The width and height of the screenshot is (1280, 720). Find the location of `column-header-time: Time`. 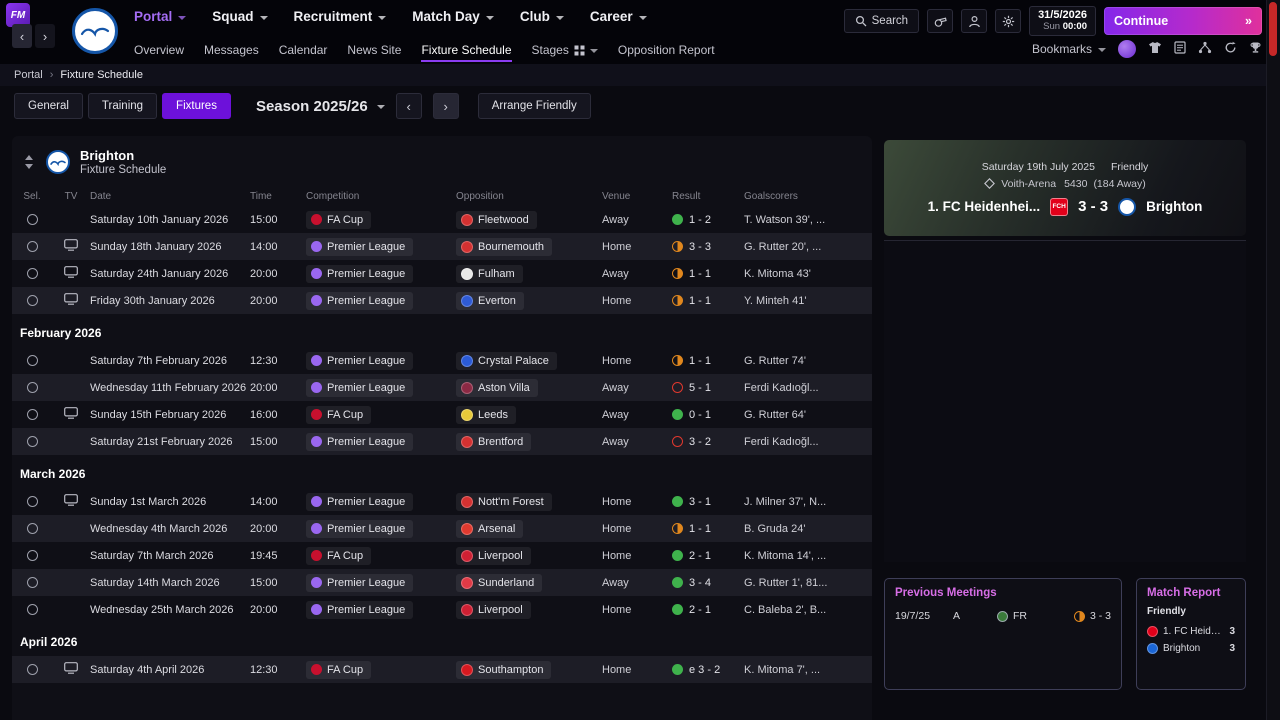

column-header-time: Time is located at coordinates (278, 196).